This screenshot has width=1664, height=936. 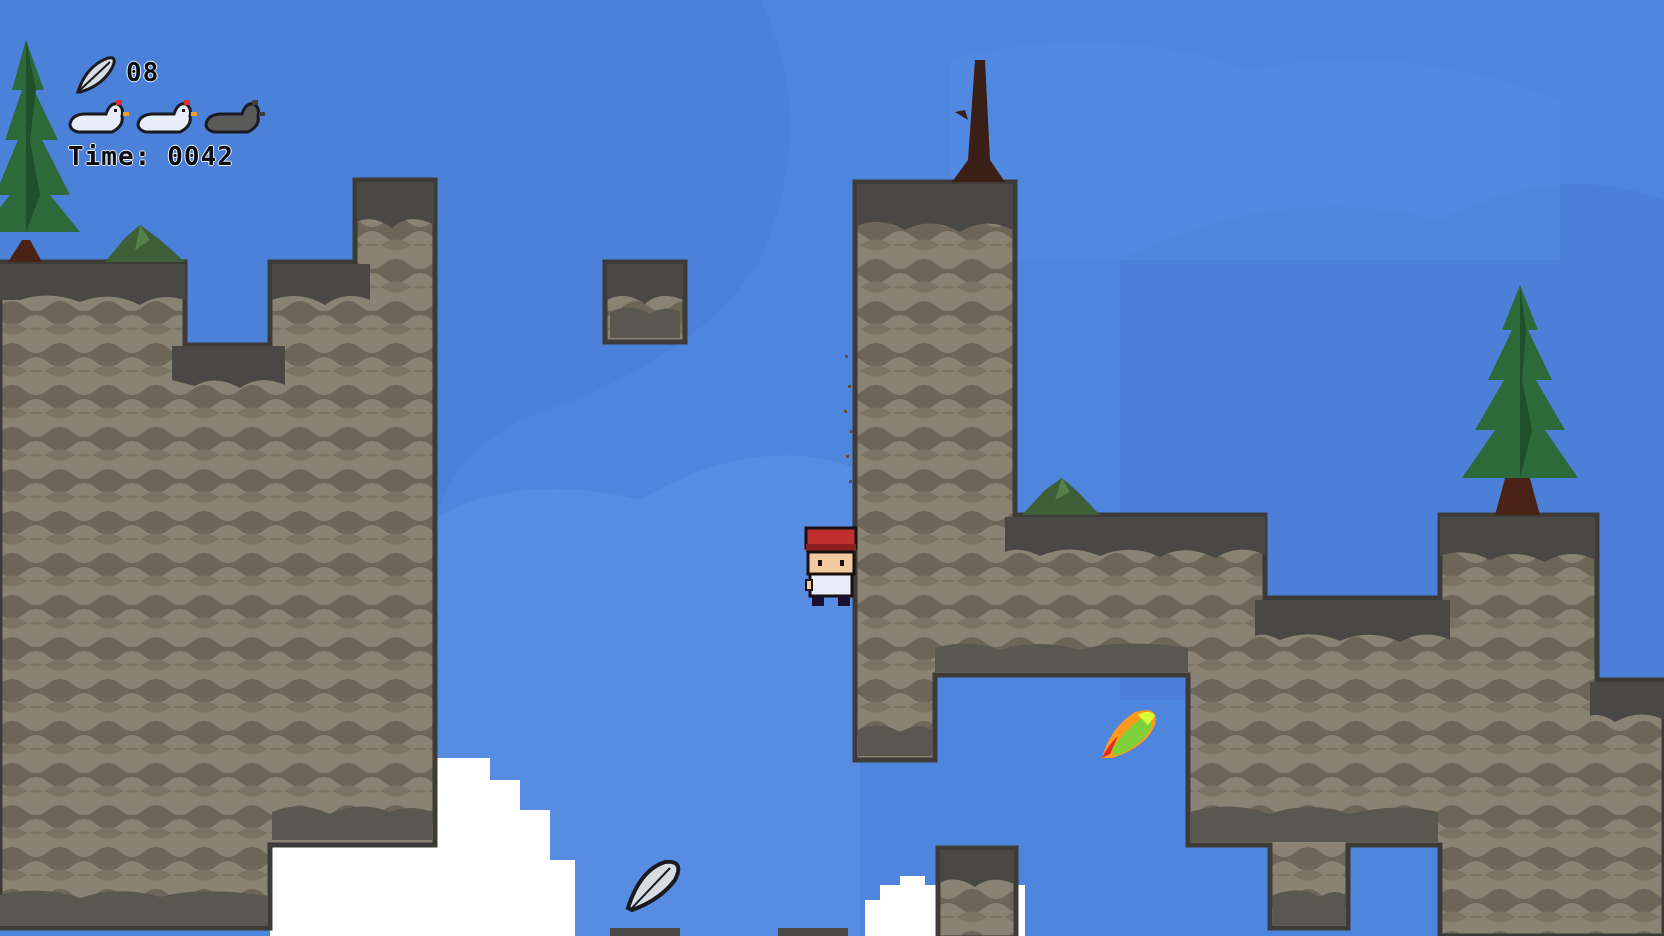 I want to click on hud-panel: 08 Time: 0042, so click(x=182, y=115).